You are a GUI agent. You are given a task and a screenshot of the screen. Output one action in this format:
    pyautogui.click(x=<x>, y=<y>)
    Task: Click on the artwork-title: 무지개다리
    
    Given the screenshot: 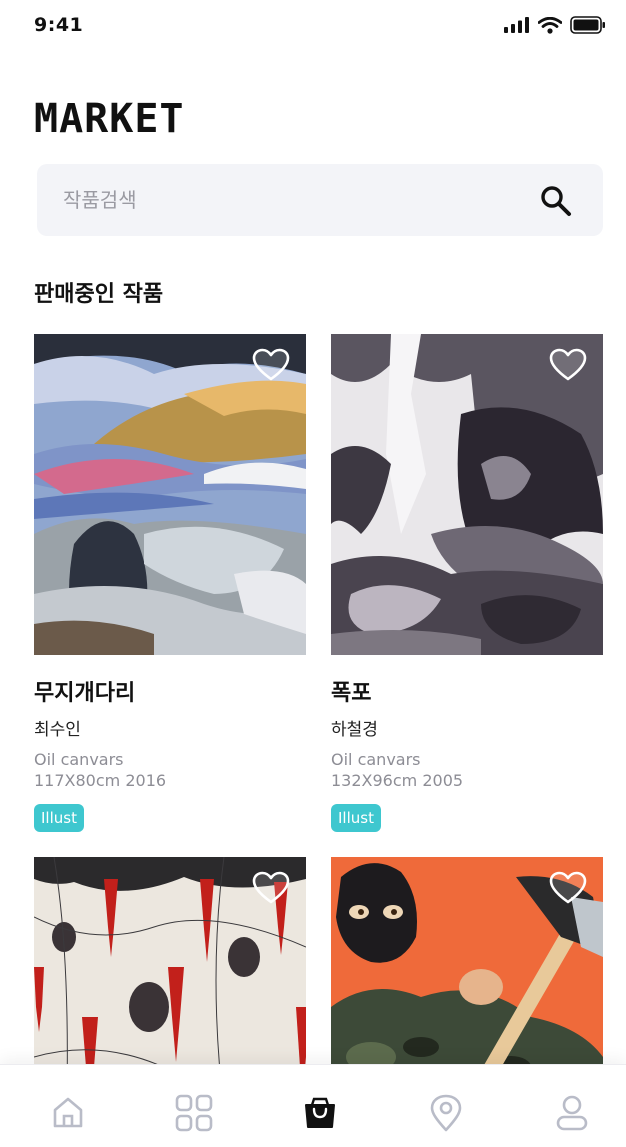 What is the action you would take?
    pyautogui.click(x=85, y=693)
    